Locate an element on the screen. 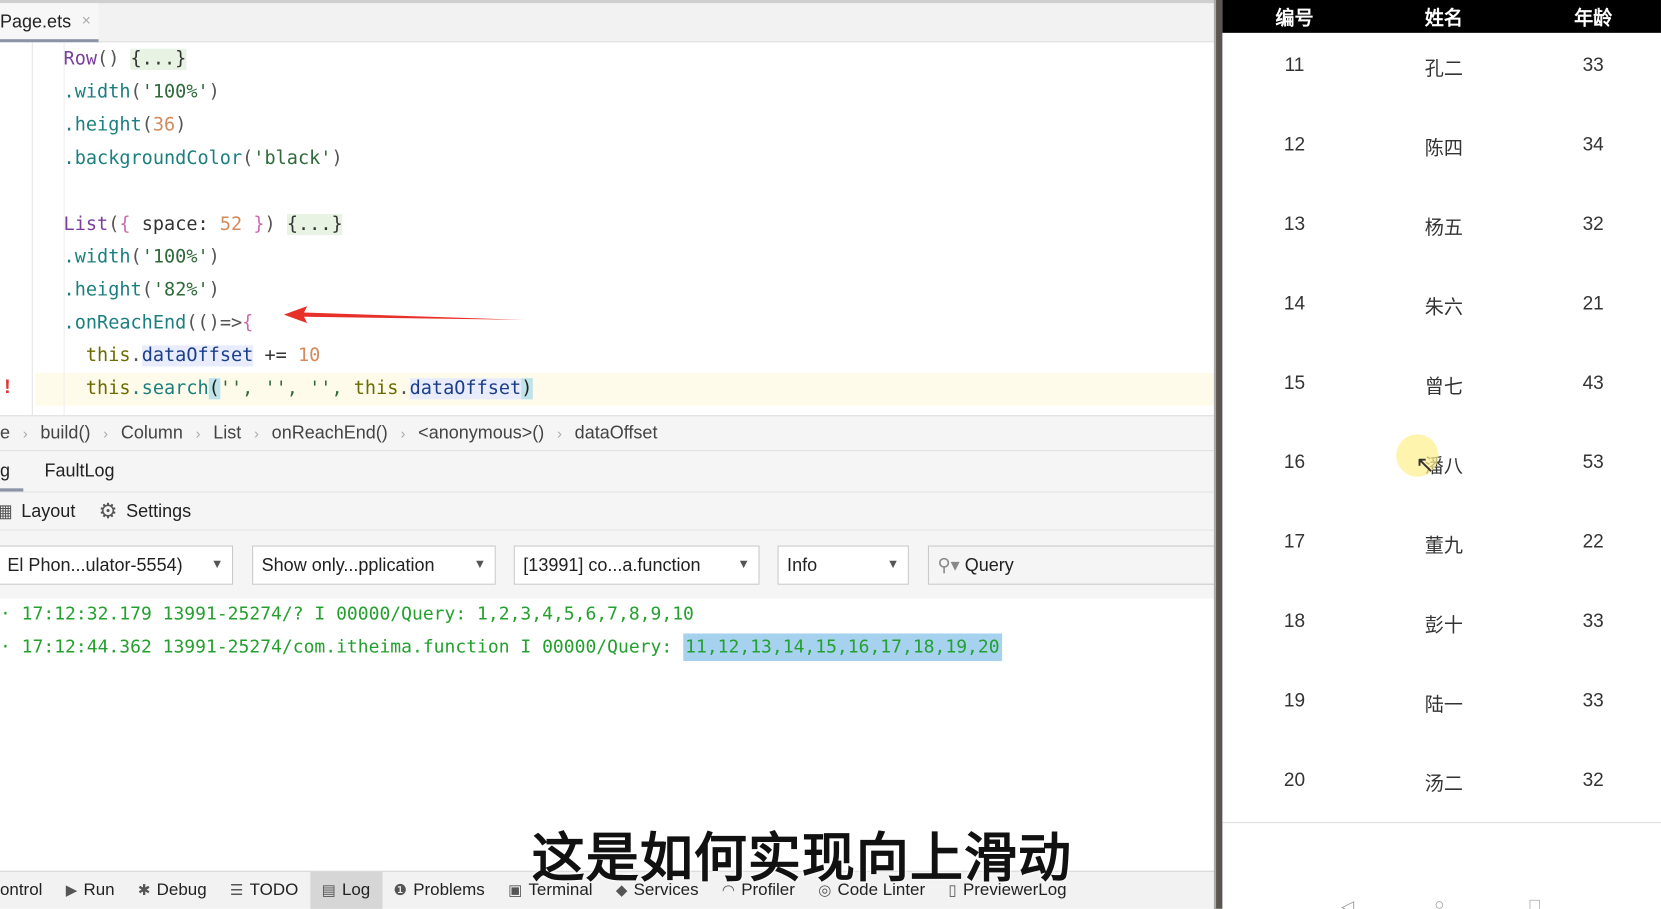 The image size is (1661, 909). code-token: (()=> is located at coordinates (214, 323).